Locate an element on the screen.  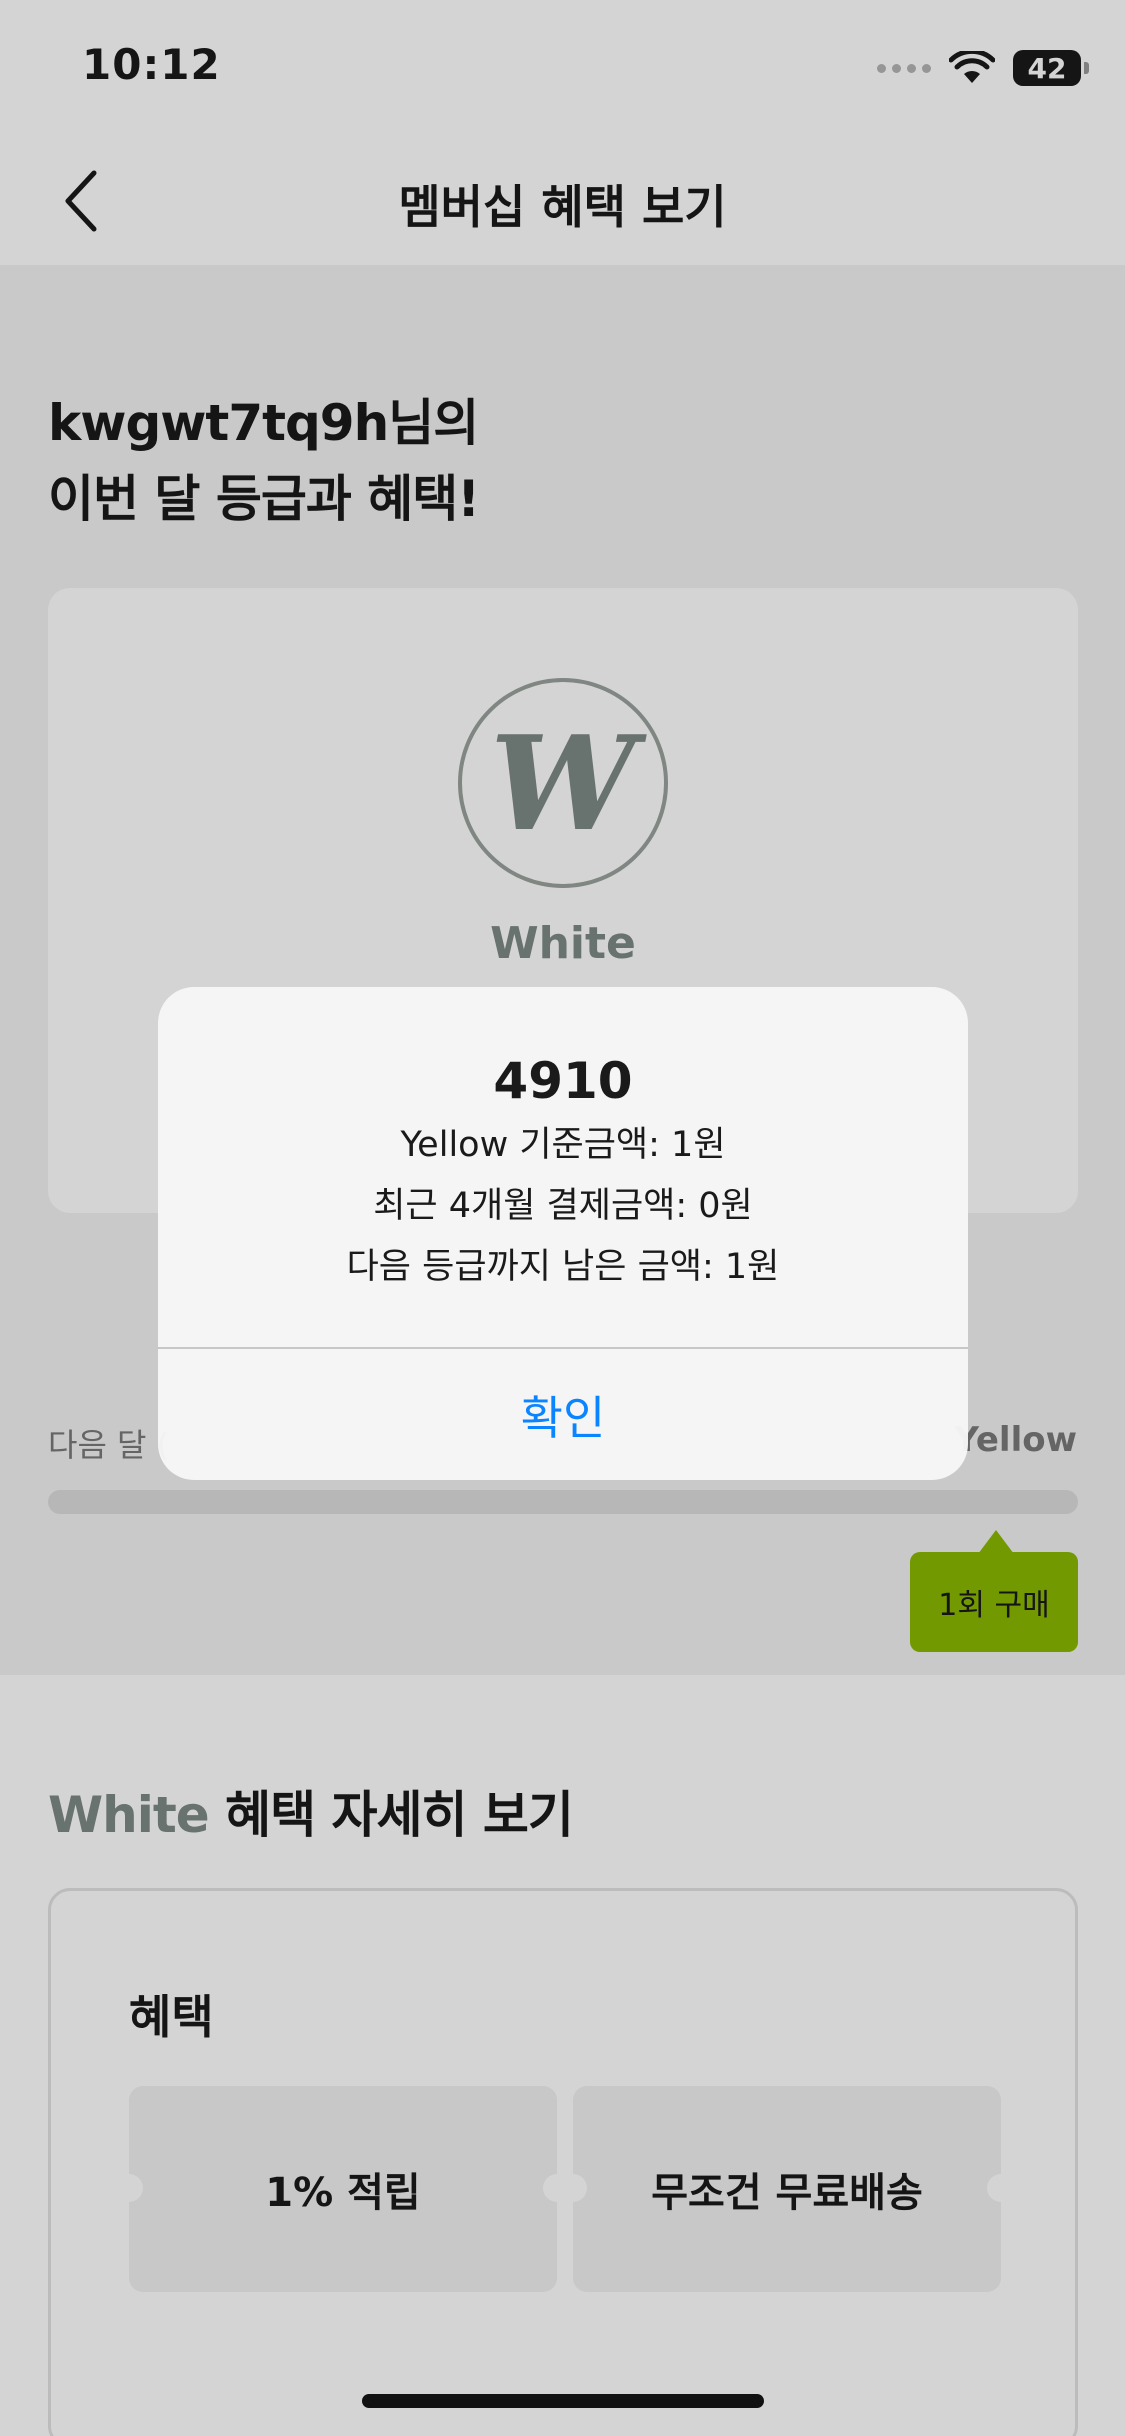
alert-title: 4910 is located at coordinates (563, 1081).